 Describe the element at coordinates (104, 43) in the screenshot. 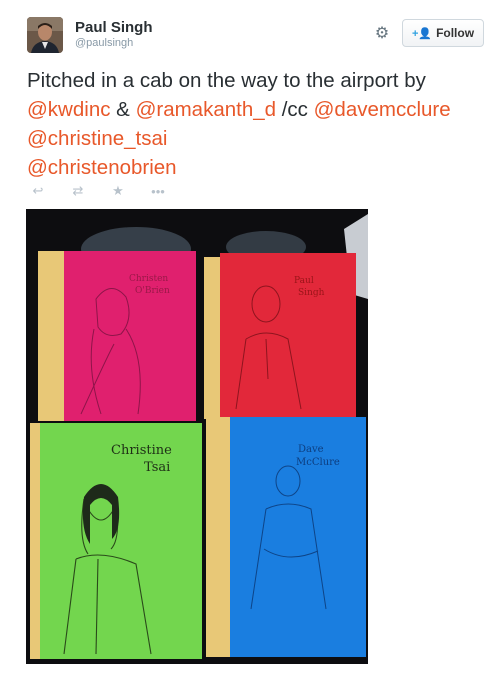

I see `user-handle: @paulsingh` at that location.